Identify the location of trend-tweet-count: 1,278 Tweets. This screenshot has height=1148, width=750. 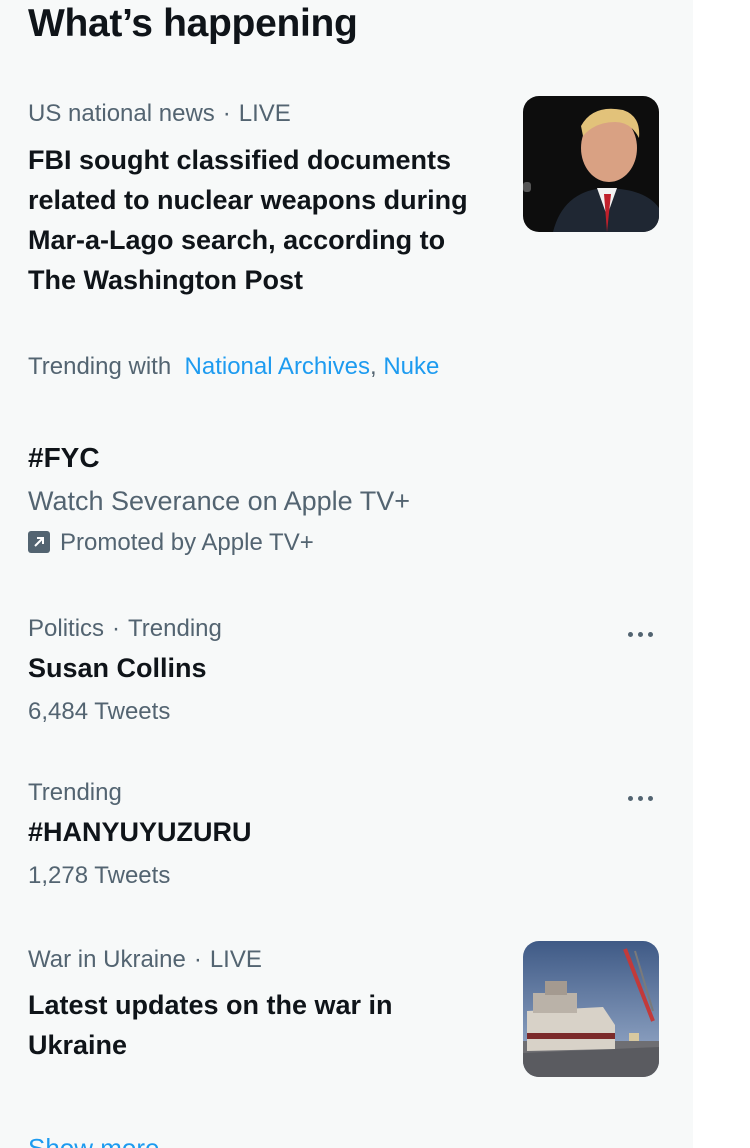
(99, 875).